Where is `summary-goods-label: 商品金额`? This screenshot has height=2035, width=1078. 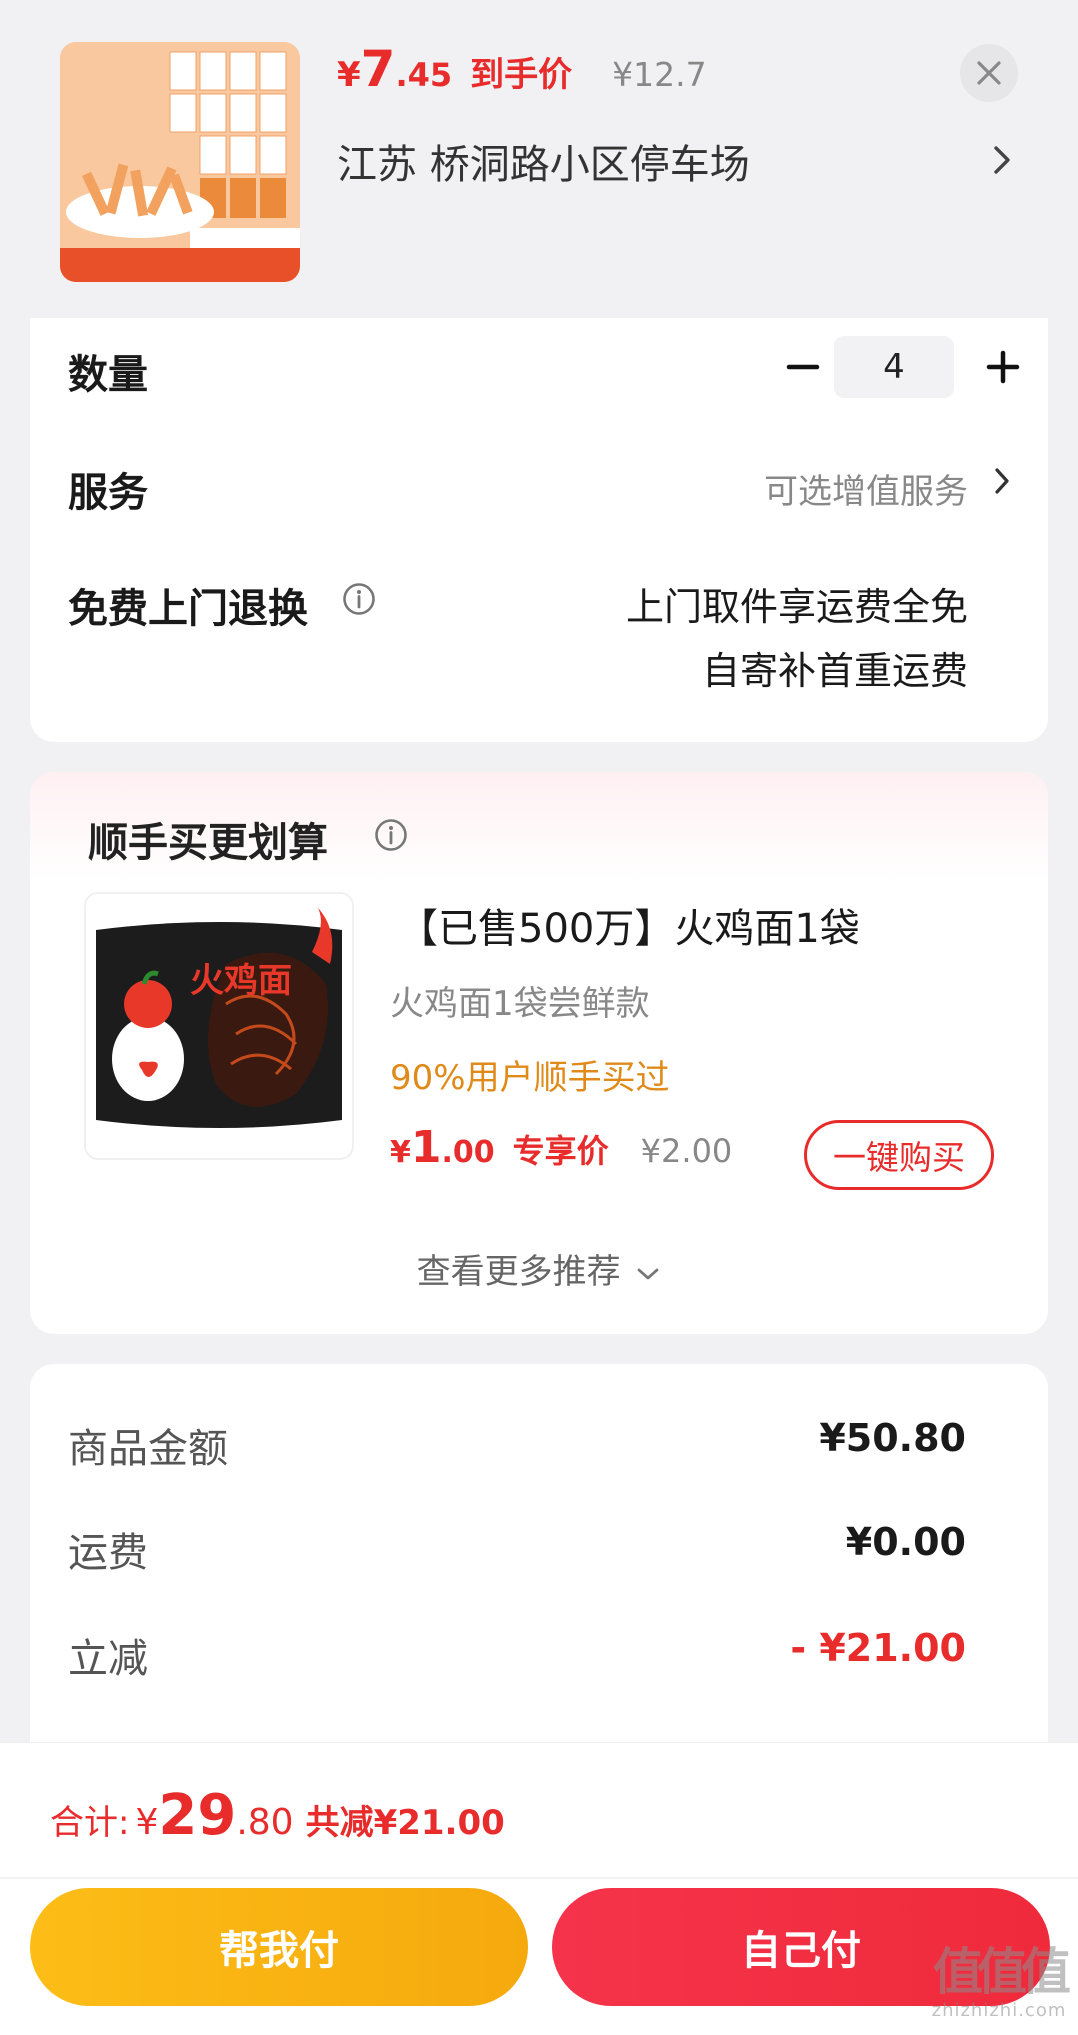
summary-goods-label: 商品金额 is located at coordinates (148, 1449).